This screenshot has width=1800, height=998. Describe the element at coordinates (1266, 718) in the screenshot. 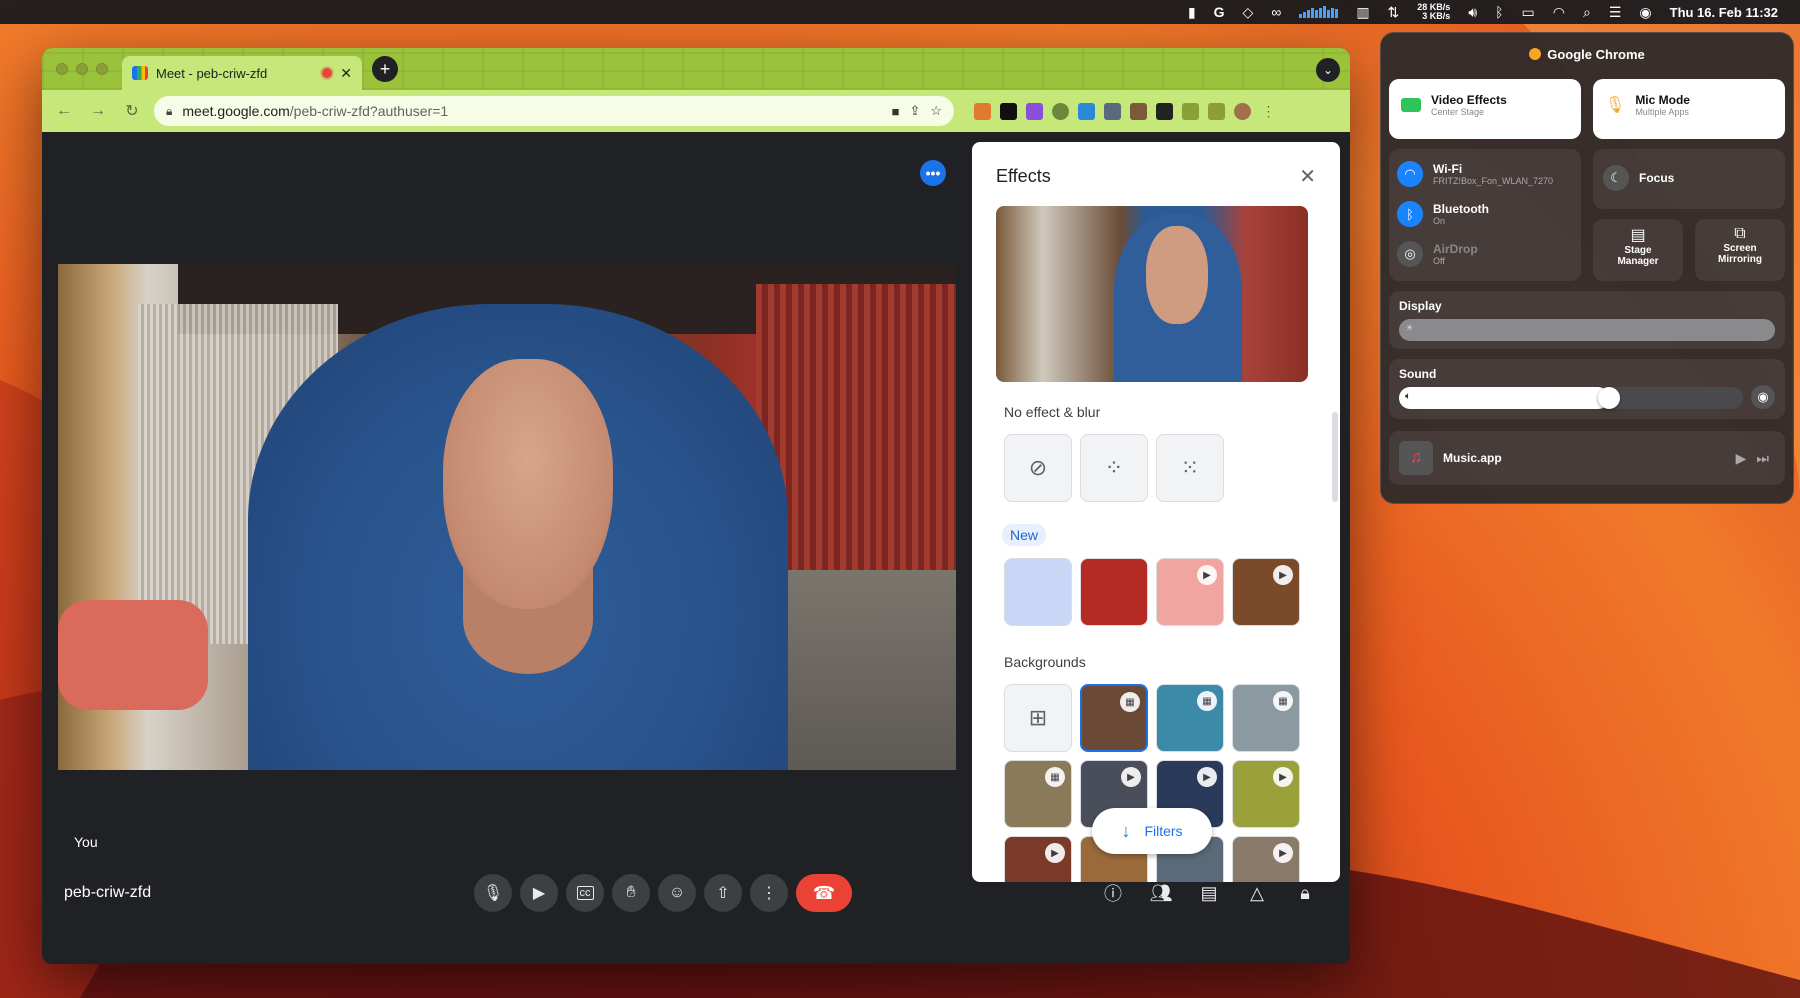

I see `background-office: ▦` at that location.